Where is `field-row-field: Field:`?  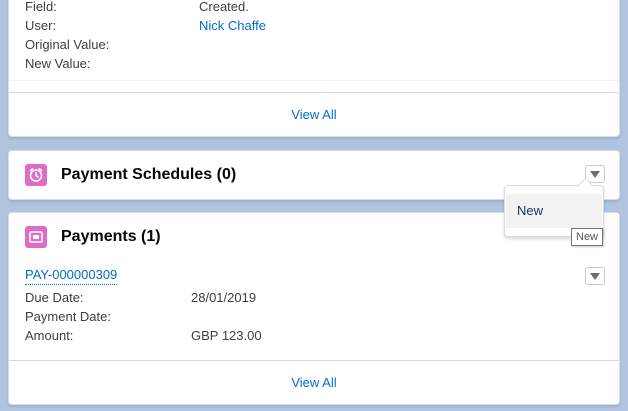
field-row-field: Field: is located at coordinates (41, 8).